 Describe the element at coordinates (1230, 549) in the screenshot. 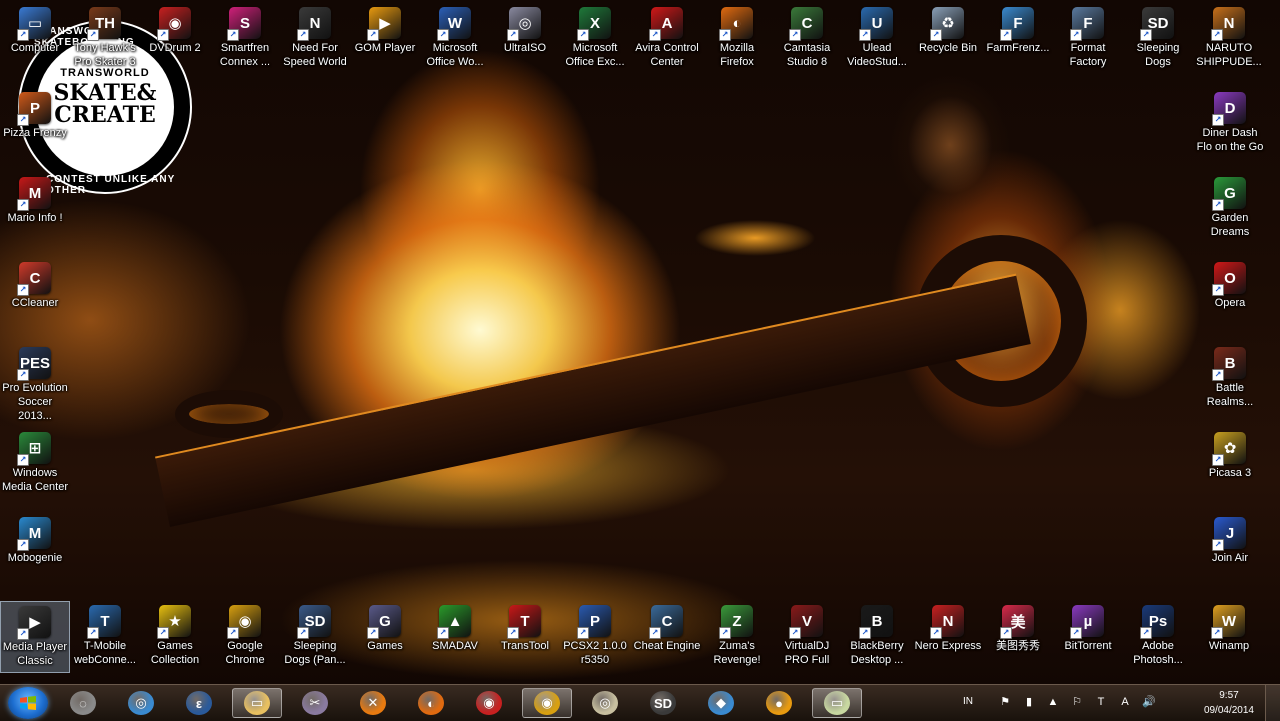

I see `desktop-icon-join-air: J ↗ Join Air` at that location.